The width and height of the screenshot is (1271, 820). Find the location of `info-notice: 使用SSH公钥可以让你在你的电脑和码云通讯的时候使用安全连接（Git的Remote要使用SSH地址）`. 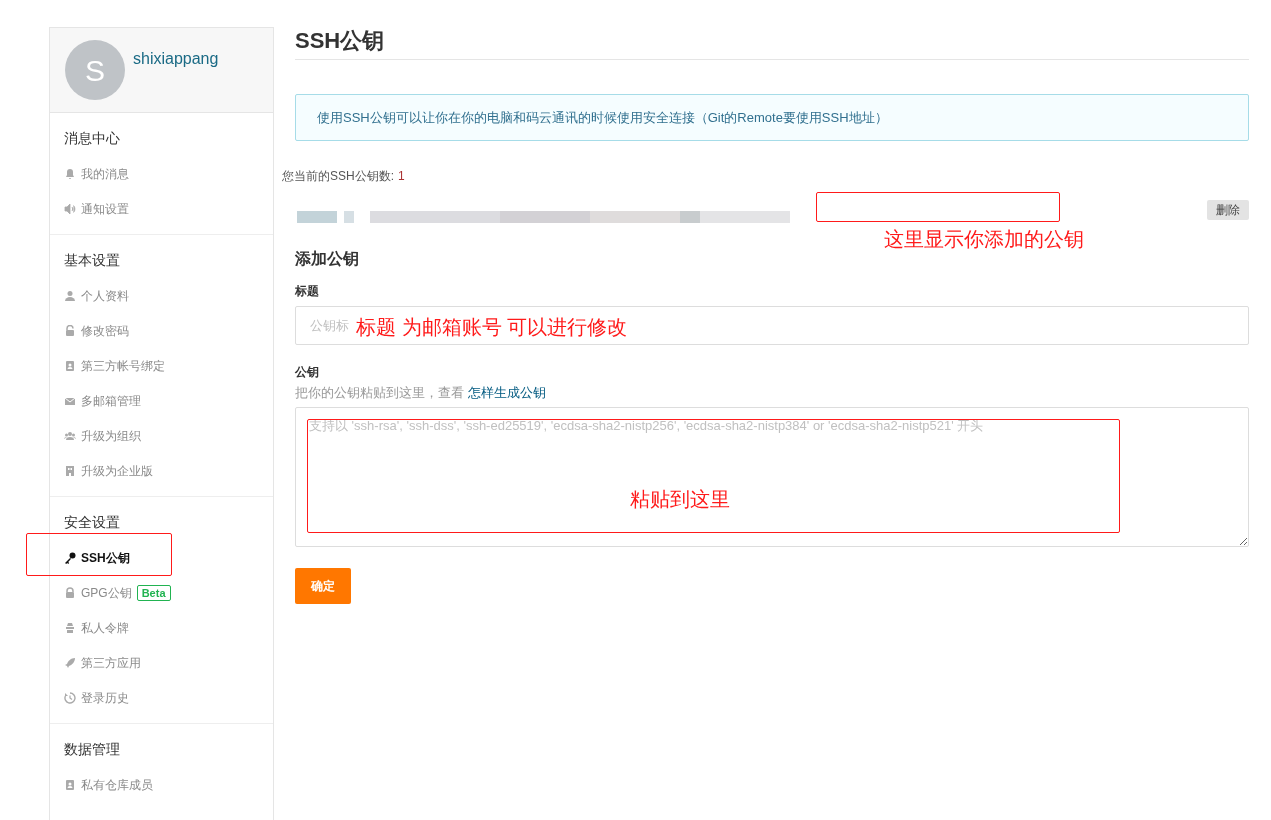

info-notice: 使用SSH公钥可以让你在你的电脑和码云通讯的时候使用安全连接（Git的Remote要使用SSH地址） is located at coordinates (772, 117).